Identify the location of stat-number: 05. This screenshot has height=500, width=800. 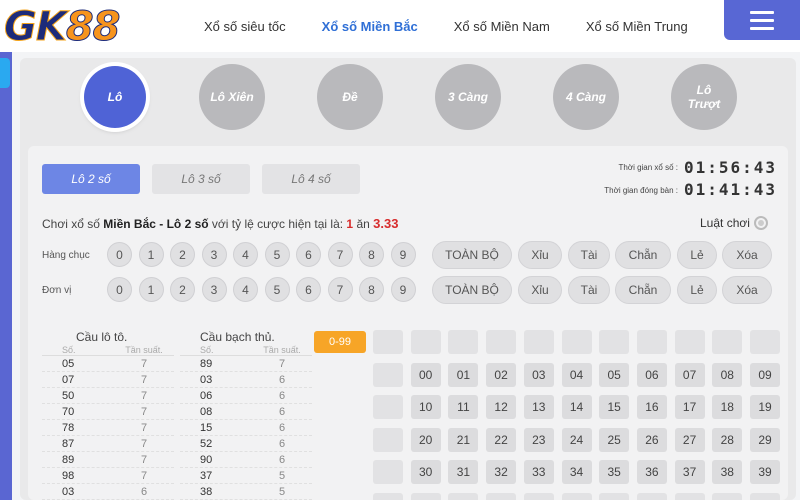
(78, 363).